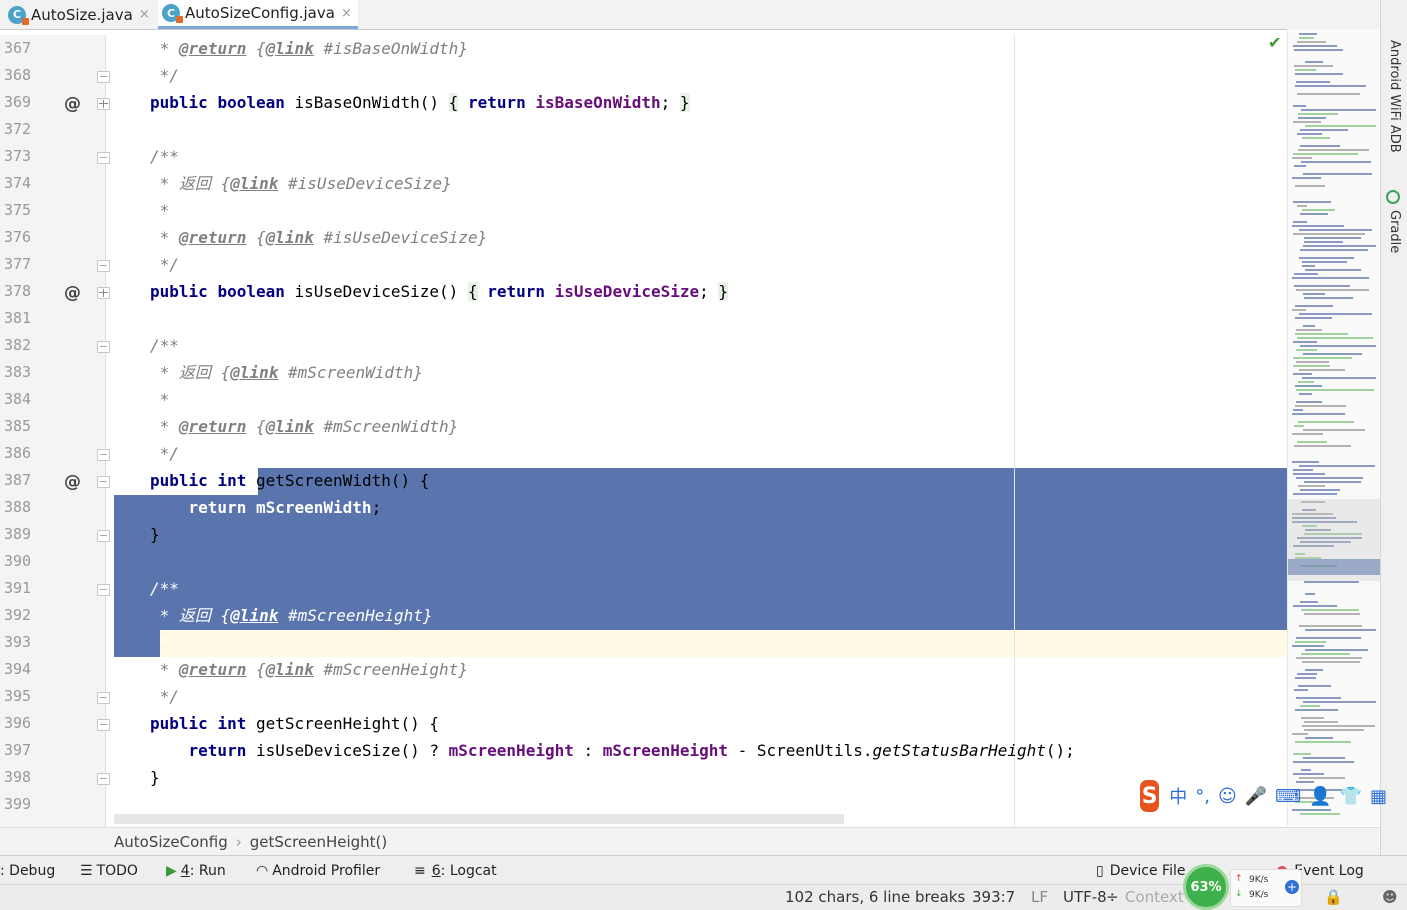 Image resolution: width=1407 pixels, height=910 pixels. Describe the element at coordinates (171, 842) in the screenshot. I see `breadcrumb-class: AutoSizeConfig` at that location.